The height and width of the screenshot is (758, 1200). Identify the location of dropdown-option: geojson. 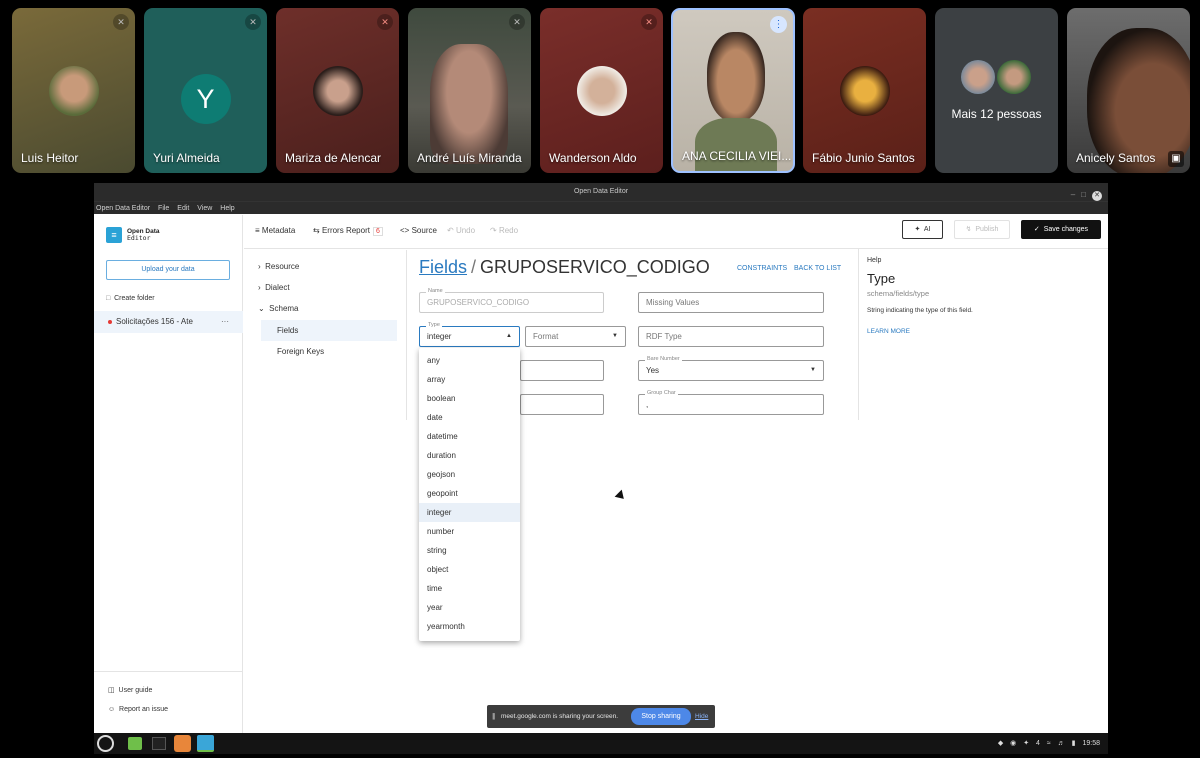
(469, 474).